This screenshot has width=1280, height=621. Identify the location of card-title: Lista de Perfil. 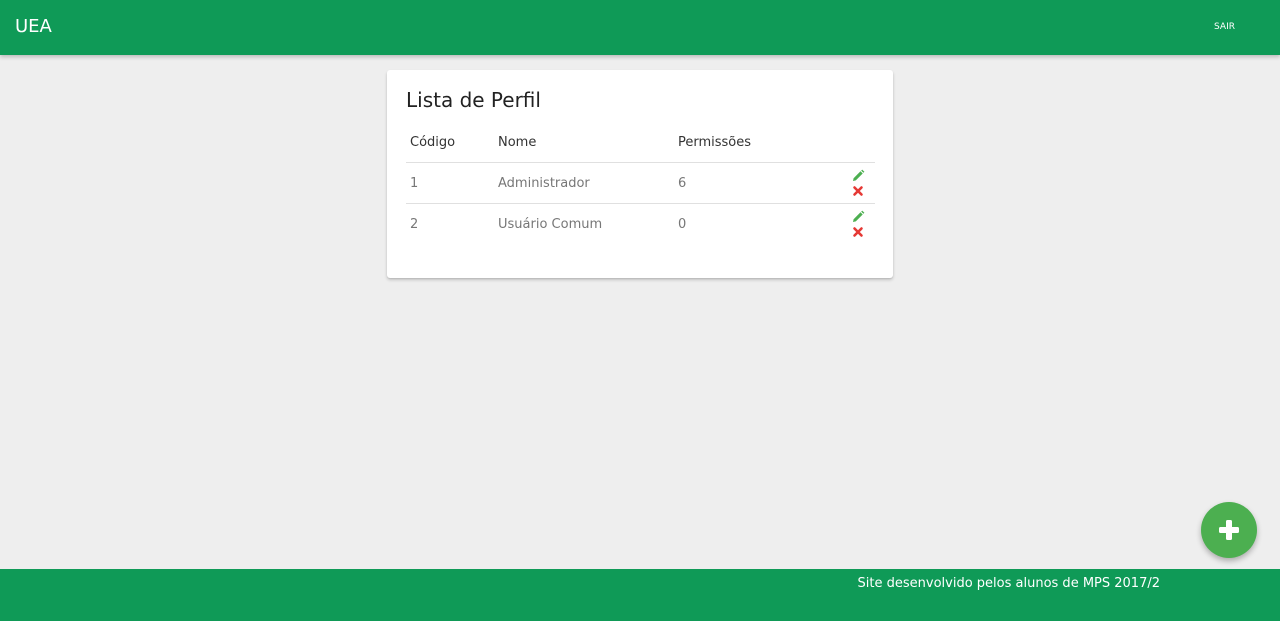
(473, 100).